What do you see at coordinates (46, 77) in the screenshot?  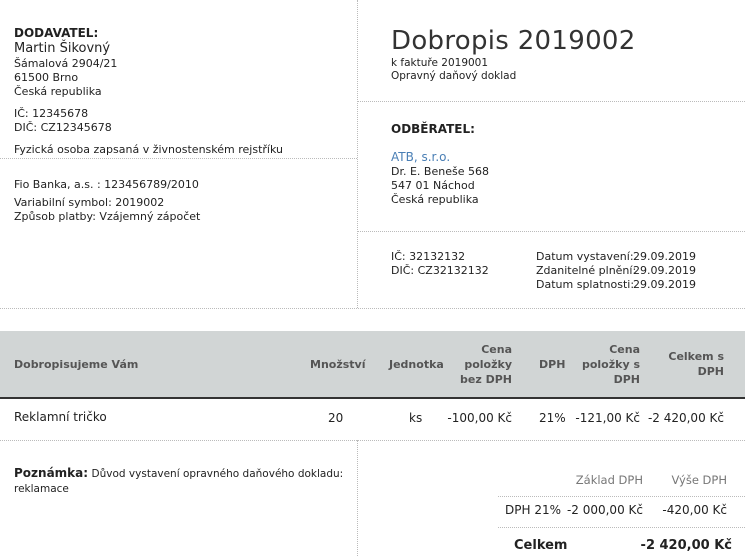 I see `supplier-city: 61500 Brno` at bounding box center [46, 77].